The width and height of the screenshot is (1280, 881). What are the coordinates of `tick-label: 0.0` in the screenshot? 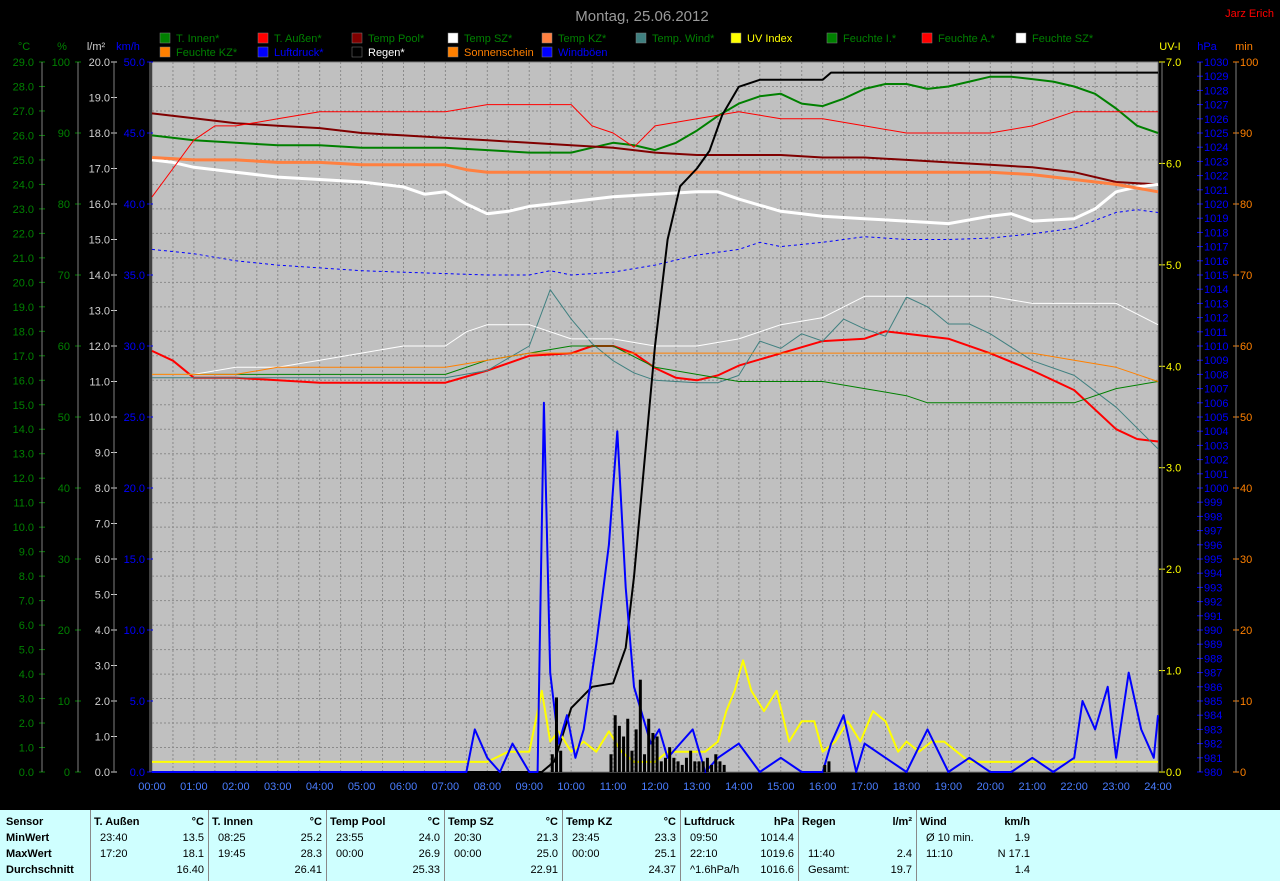 It's located at (26, 773).